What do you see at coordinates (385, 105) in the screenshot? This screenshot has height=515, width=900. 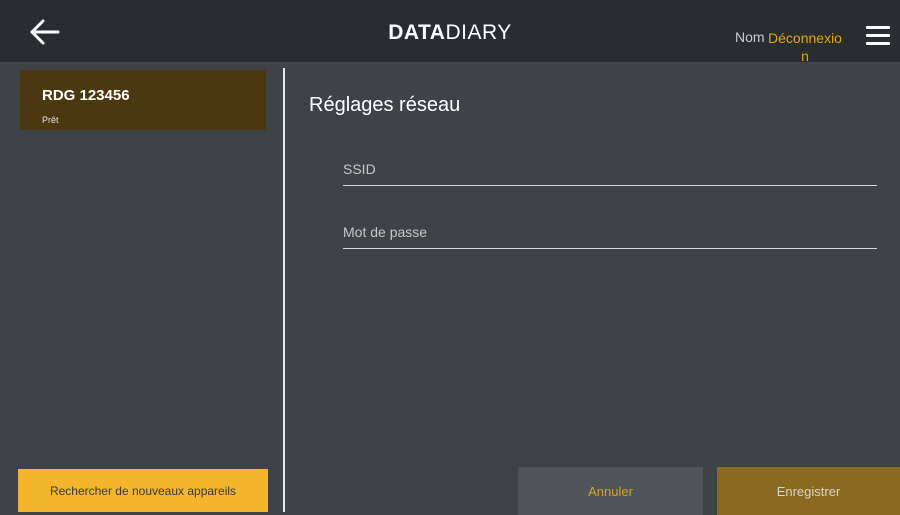 I see `page-title: Réglages réseau` at bounding box center [385, 105].